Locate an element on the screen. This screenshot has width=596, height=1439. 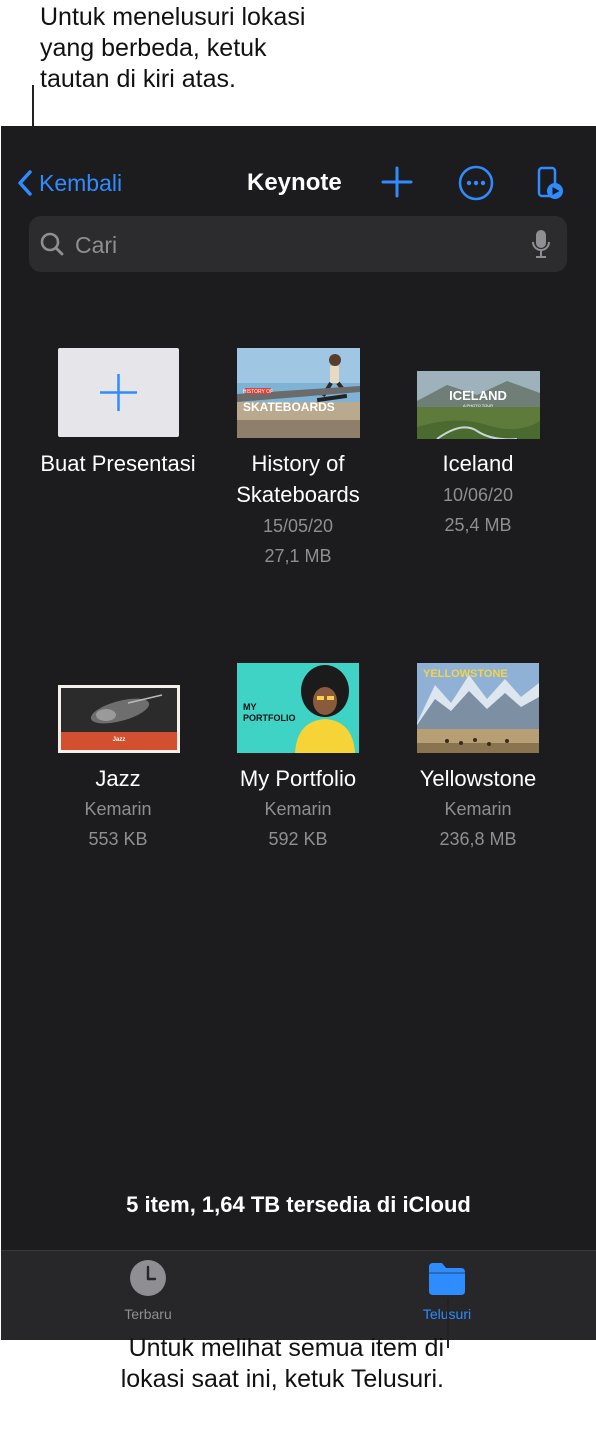
document-size: 553 KB is located at coordinates (118, 839).